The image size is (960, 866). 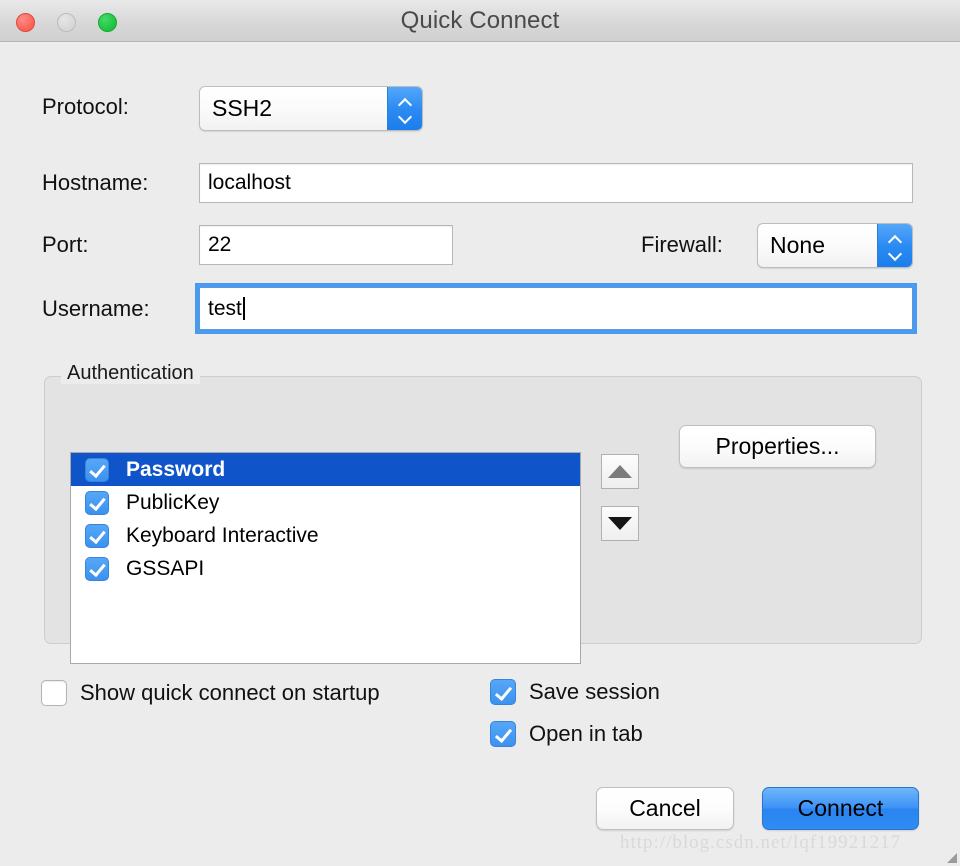 What do you see at coordinates (586, 733) in the screenshot?
I see `open-in-tab-label: Open in tab` at bounding box center [586, 733].